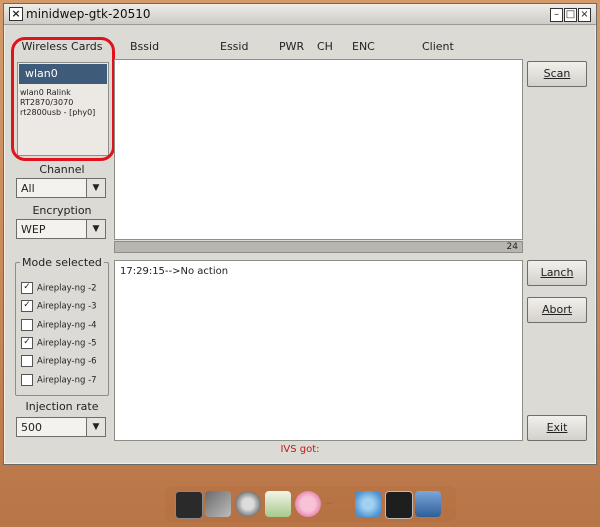 This screenshot has width=600, height=527. What do you see at coordinates (428, 504) in the screenshot?
I see `xfe-icon` at bounding box center [428, 504].